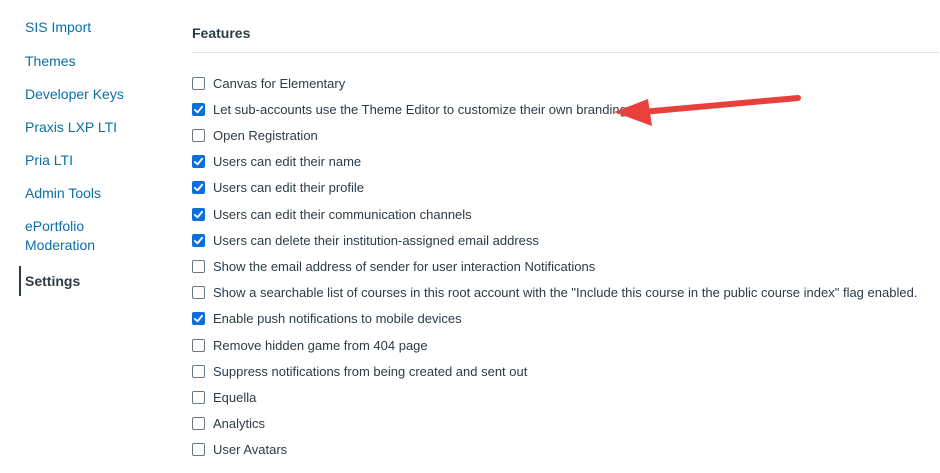 Image resolution: width=940 pixels, height=473 pixels. What do you see at coordinates (53, 281) in the screenshot?
I see `sidebar-item-settings-label: Settings` at bounding box center [53, 281].